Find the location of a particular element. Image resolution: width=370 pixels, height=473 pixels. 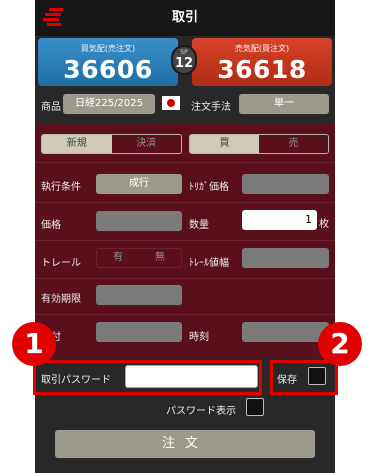

ask-quote-button: 売気配(買注文) 36618 is located at coordinates (262, 62).